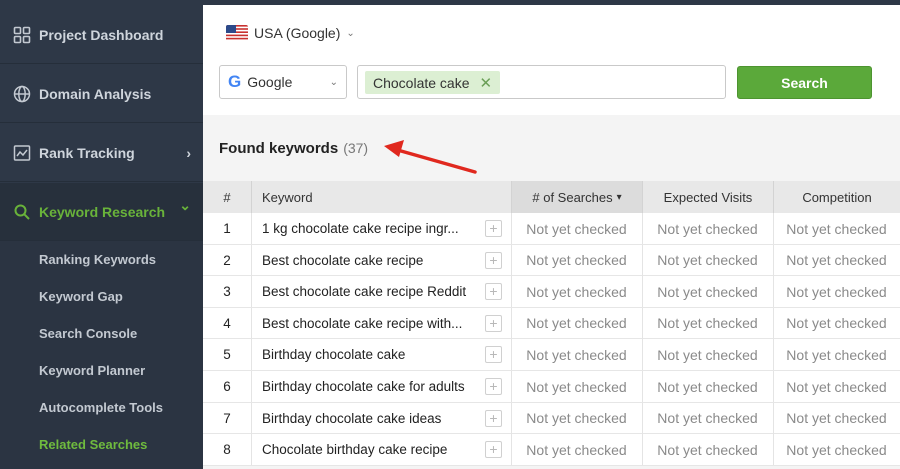  Describe the element at coordinates (541, 82) in the screenshot. I see `keyword-input: Chocolate cake ✕` at that location.